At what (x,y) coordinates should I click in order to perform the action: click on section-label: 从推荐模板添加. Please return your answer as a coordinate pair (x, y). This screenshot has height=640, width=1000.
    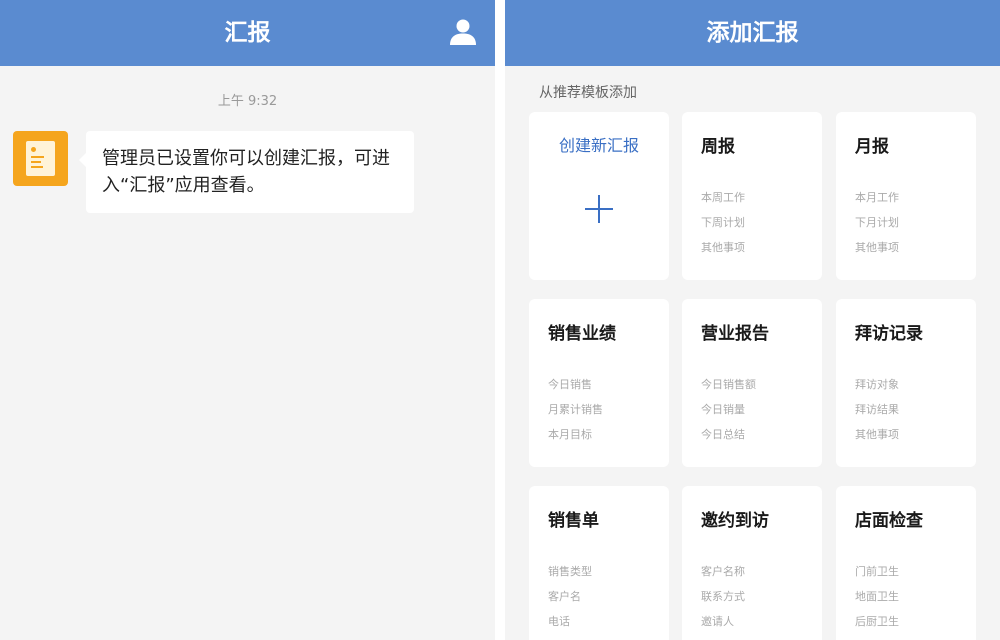
    Looking at the image, I should click on (588, 93).